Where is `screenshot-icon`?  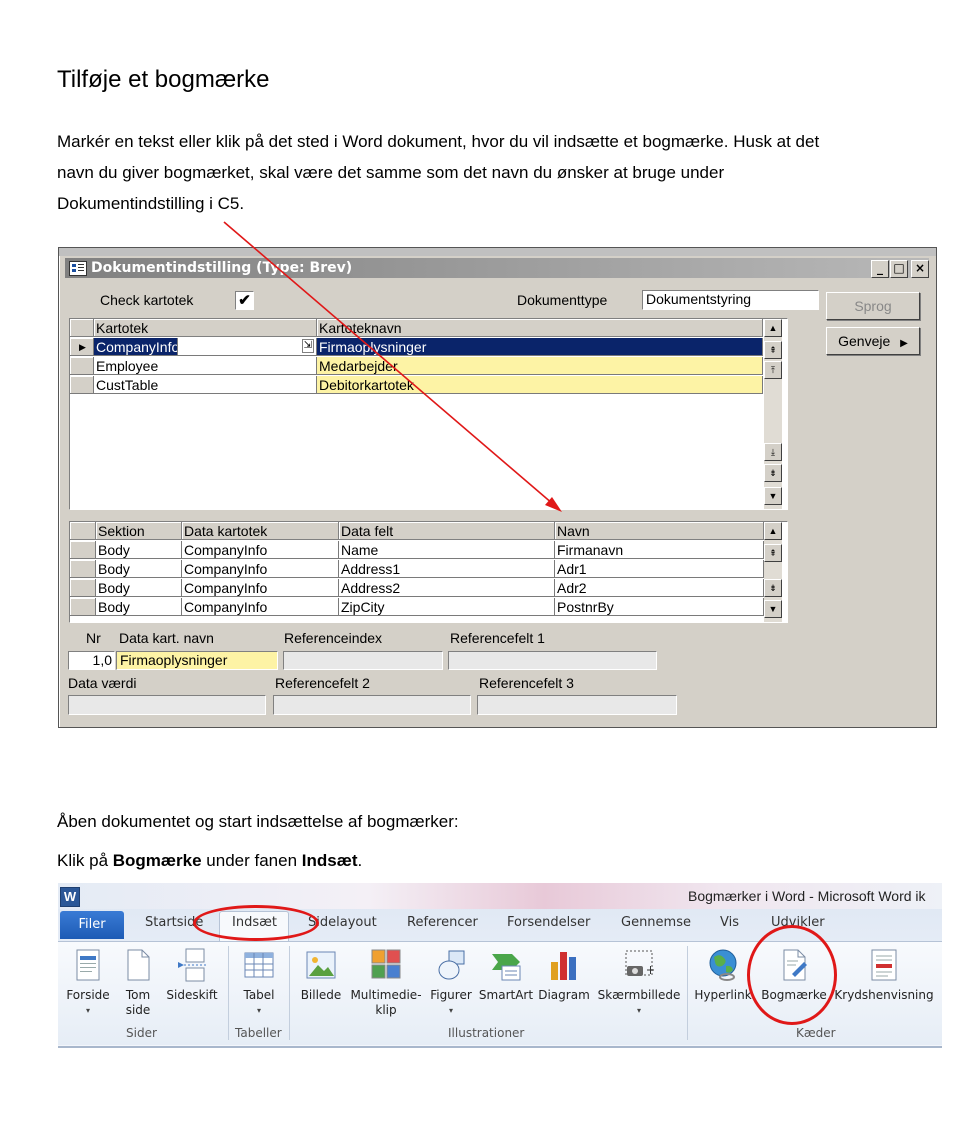
screenshot-icon is located at coordinates (639, 965).